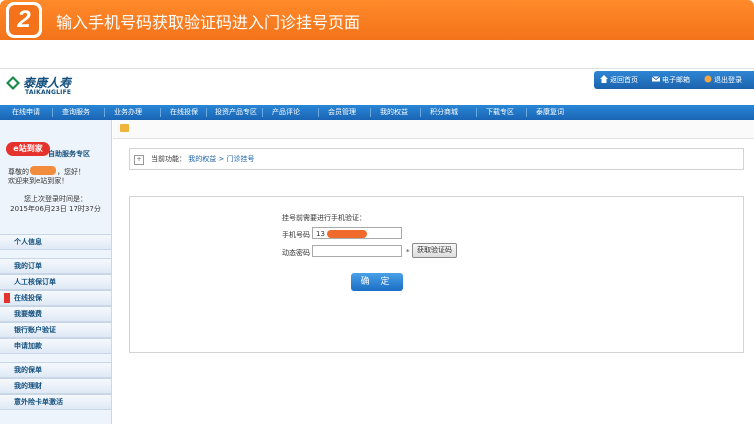 This screenshot has height=424, width=754. Describe the element at coordinates (324, 218) in the screenshot. I see `form-title: 挂号前需要进行手机验证：` at that location.